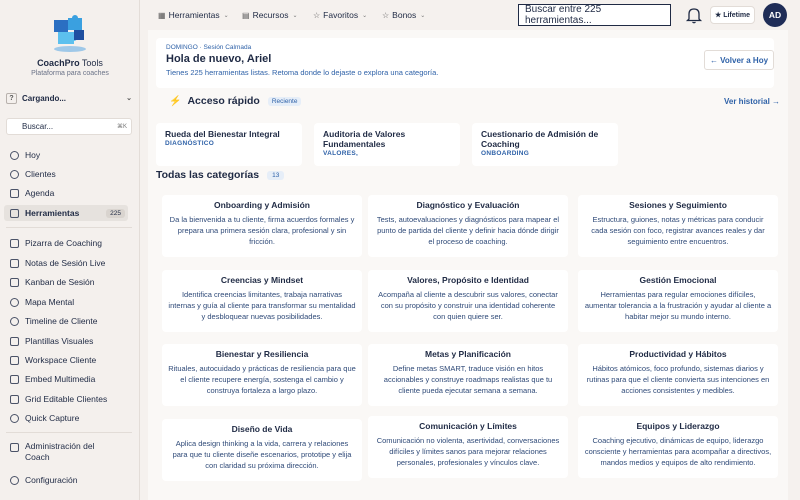  Describe the element at coordinates (775, 15) in the screenshot. I see `user-avatar: AD` at that location.